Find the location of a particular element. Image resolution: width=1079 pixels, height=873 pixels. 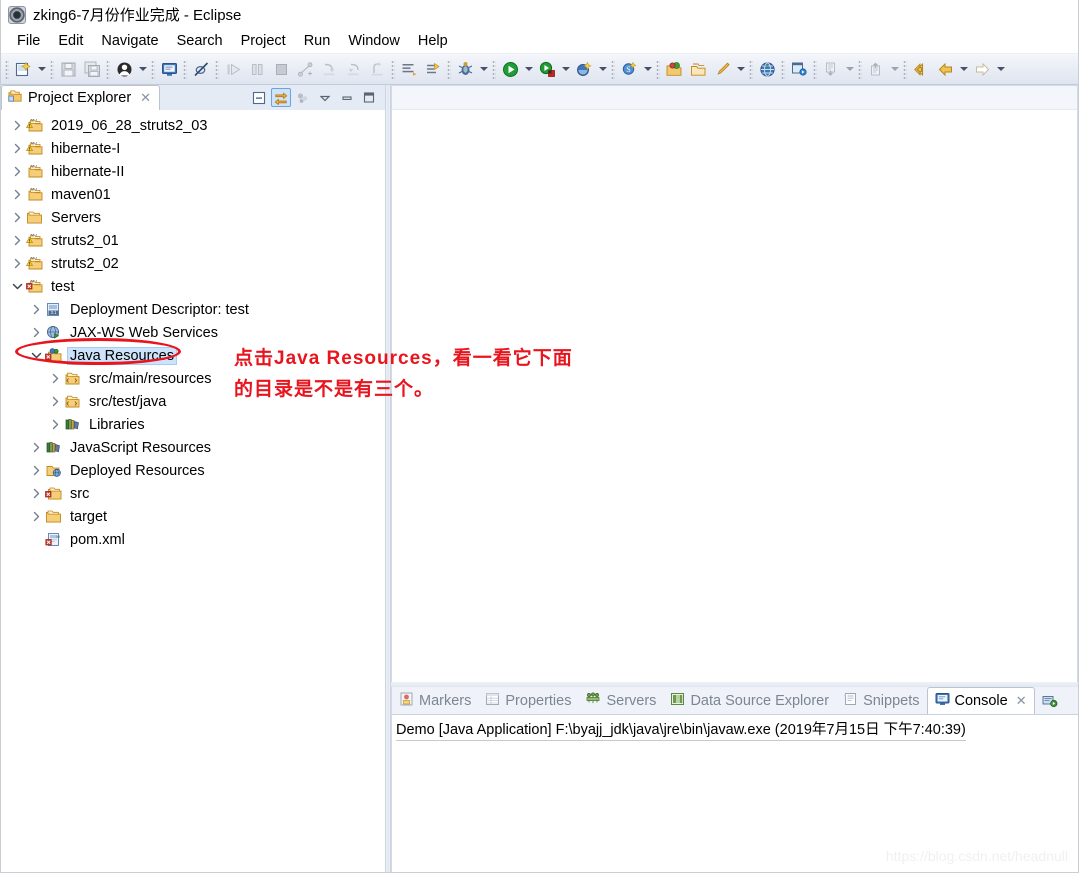

suspend-icon is located at coordinates (257, 69).